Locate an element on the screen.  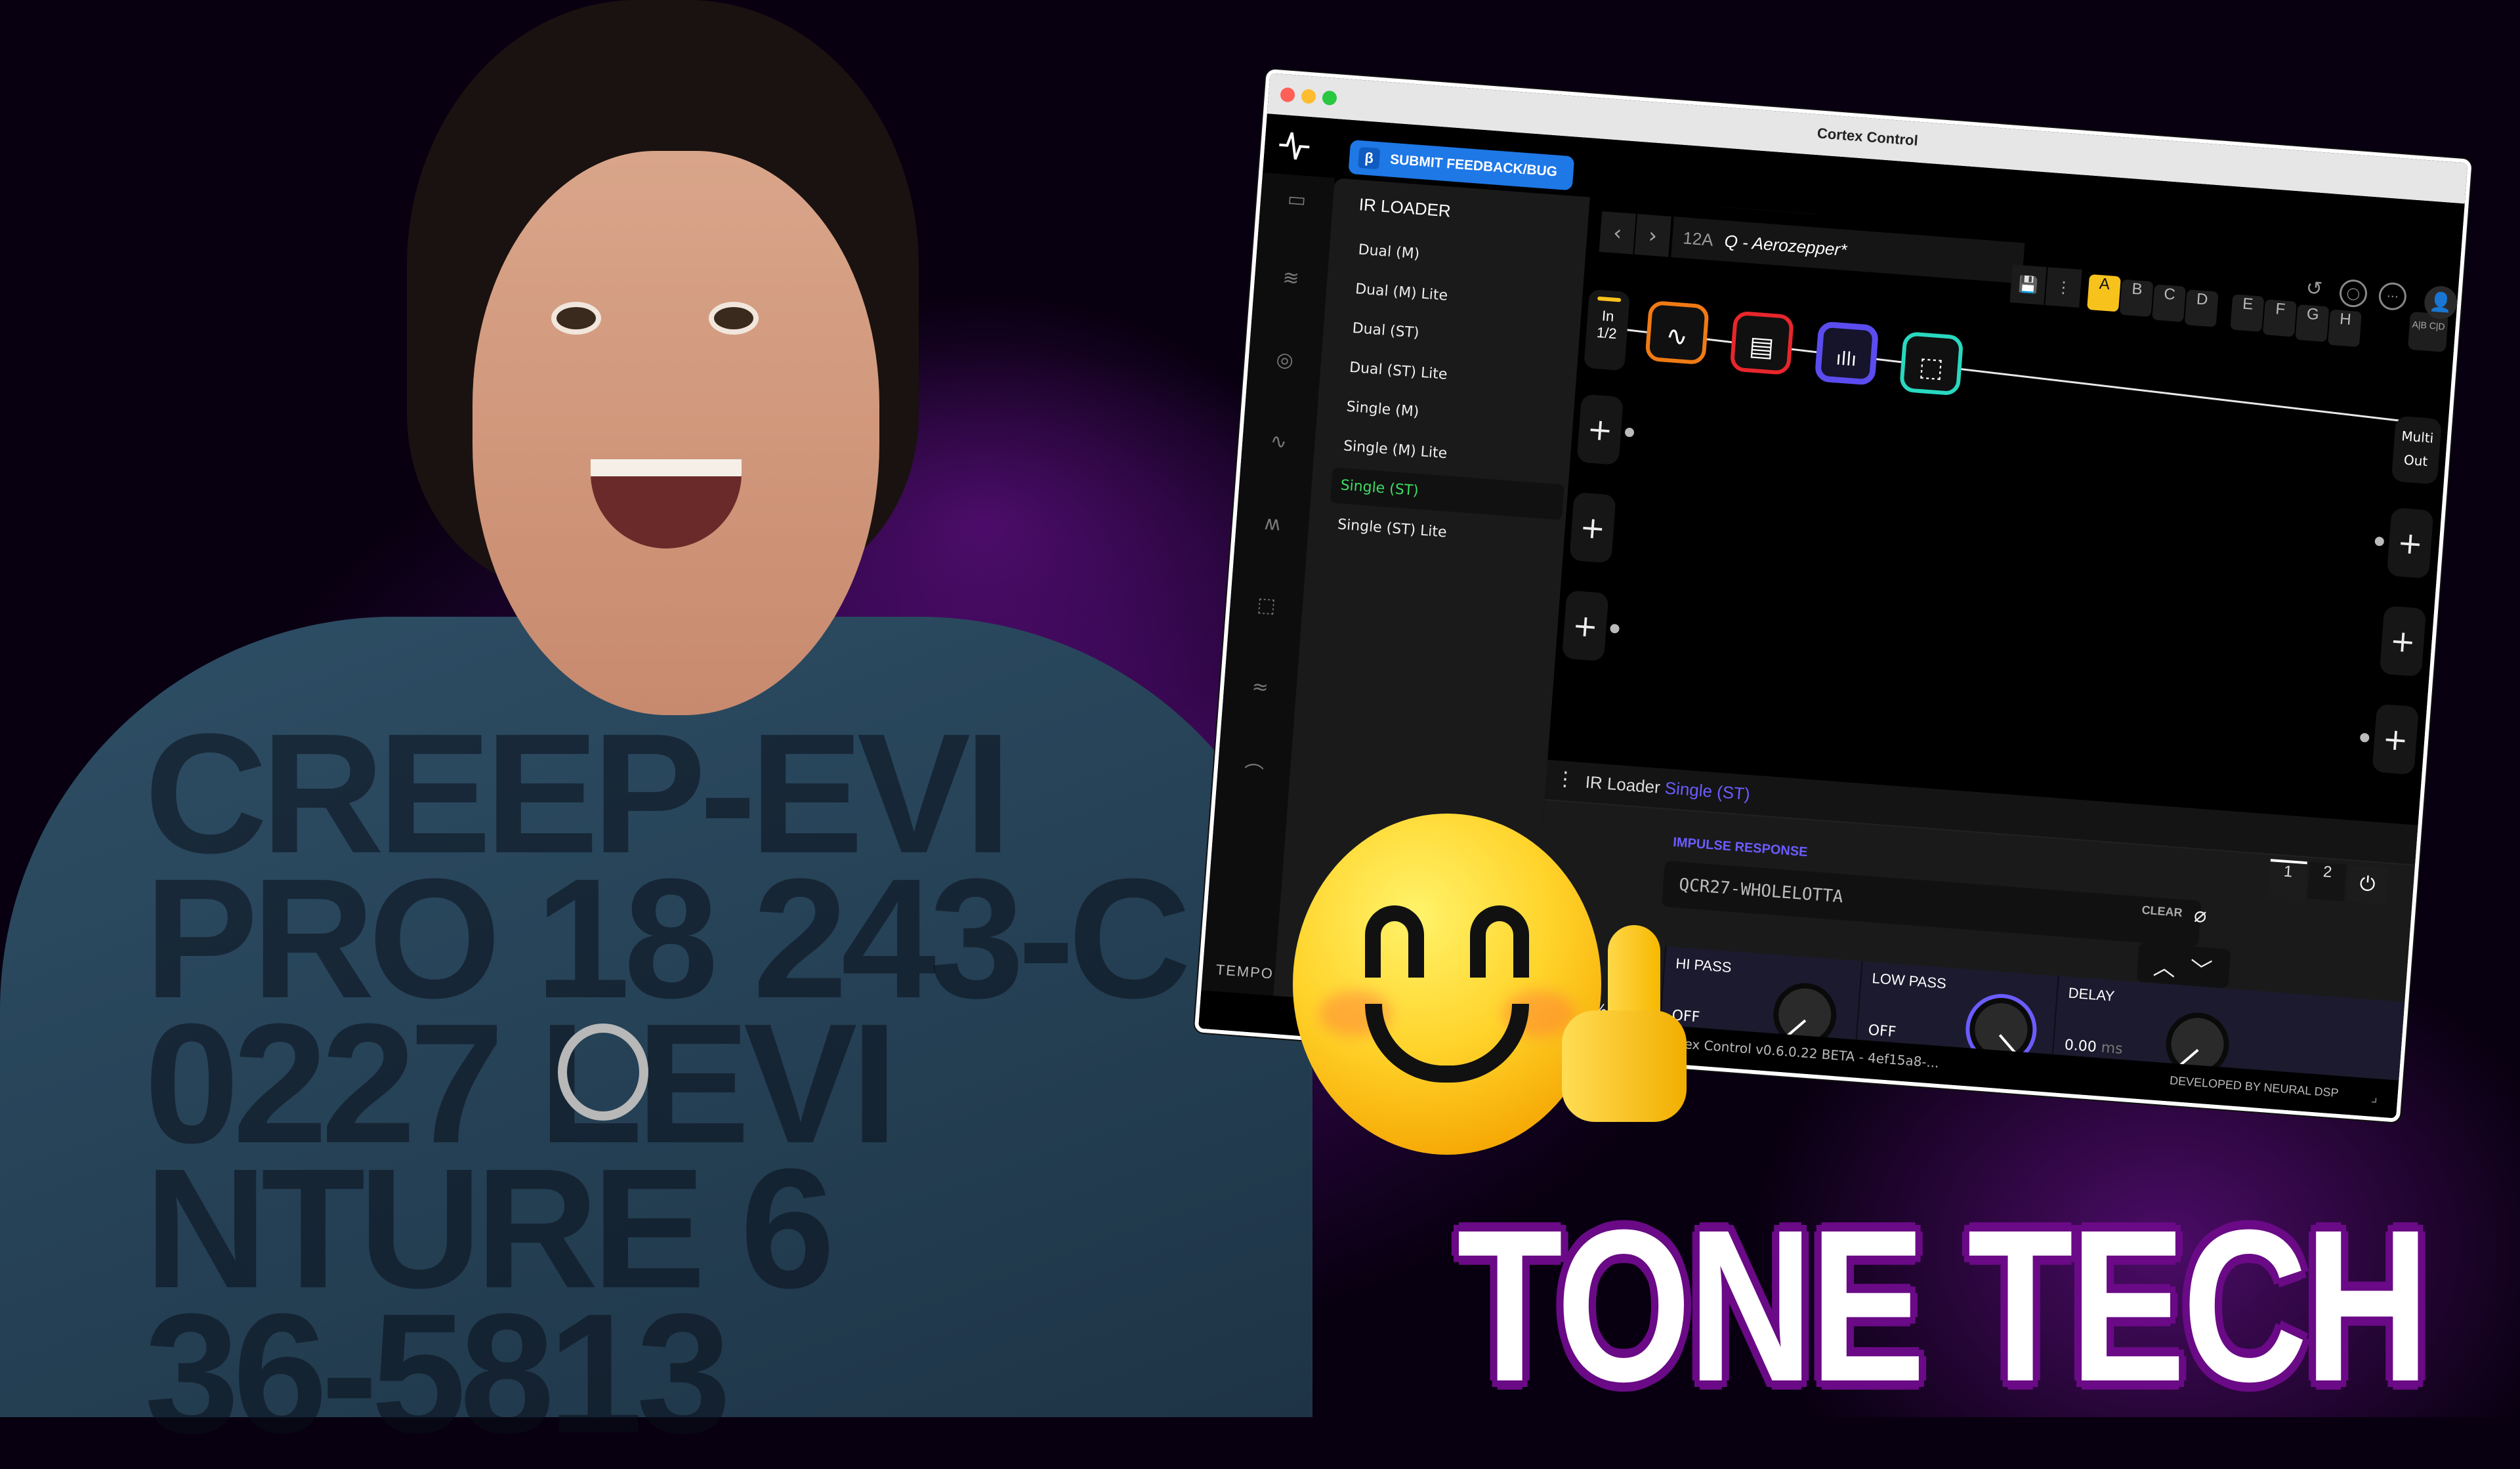
row-2-connector is located at coordinates (1629, 432).